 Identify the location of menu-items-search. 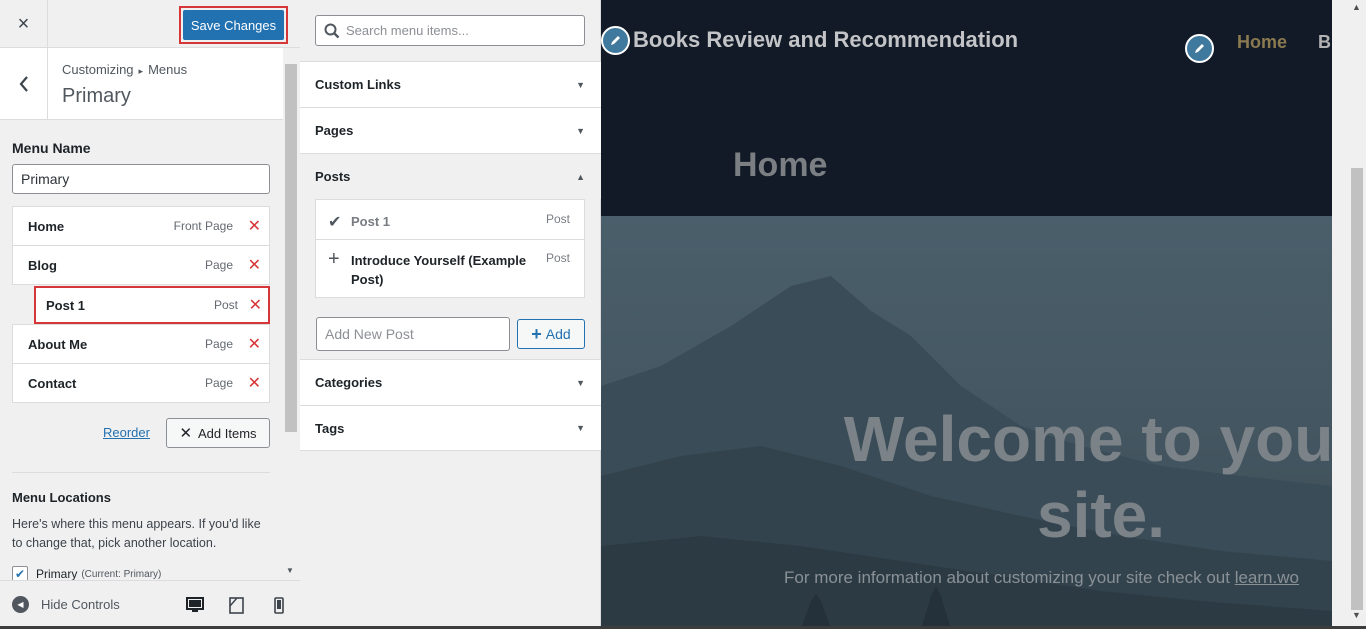
(450, 30).